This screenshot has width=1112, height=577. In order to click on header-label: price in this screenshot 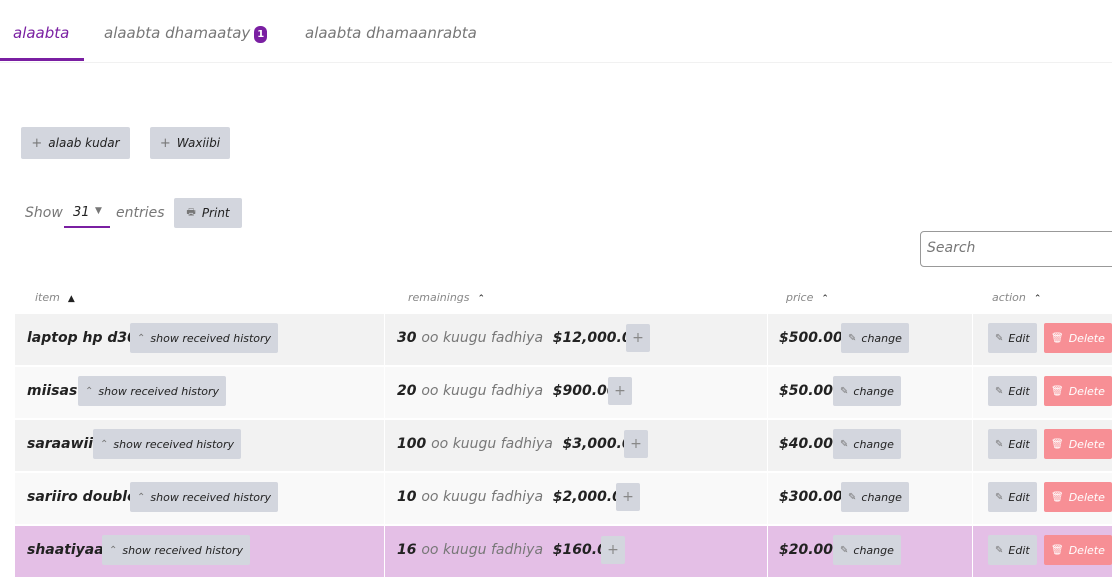, I will do `click(800, 297)`.